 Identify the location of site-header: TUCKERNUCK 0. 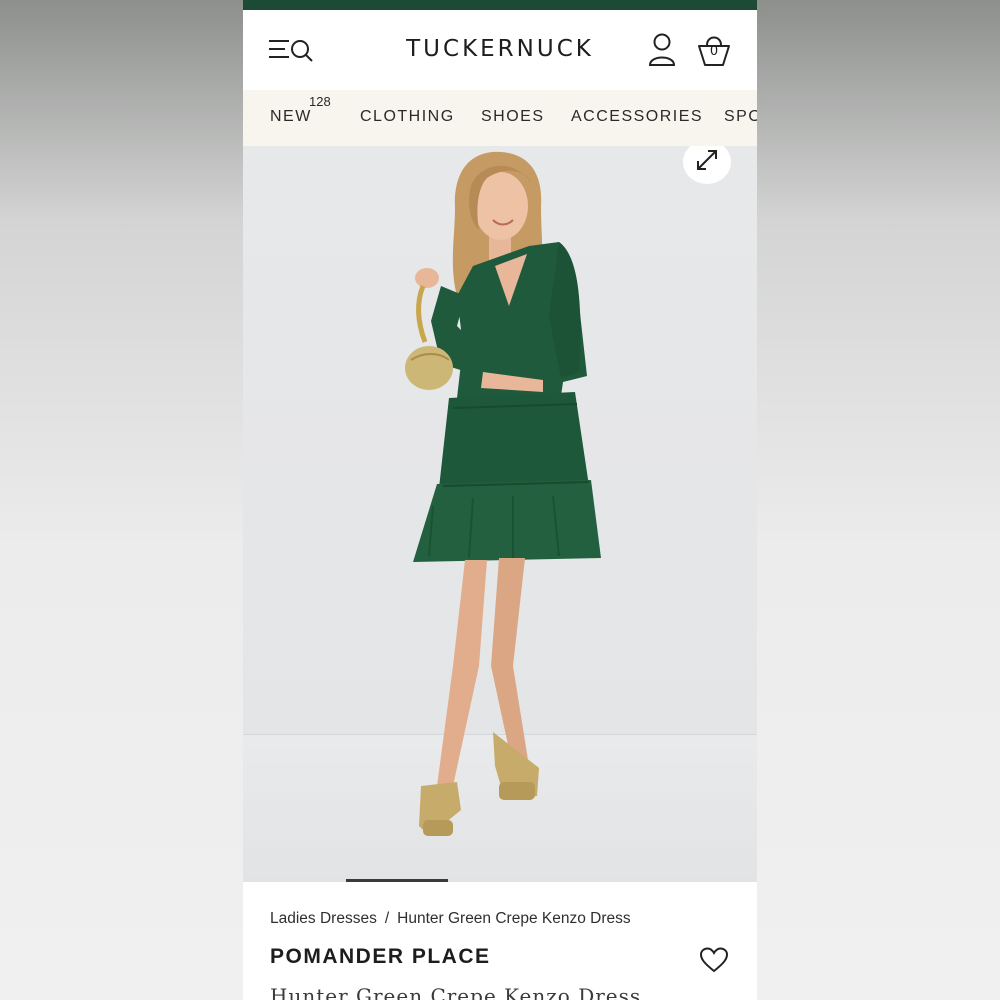
(500, 50).